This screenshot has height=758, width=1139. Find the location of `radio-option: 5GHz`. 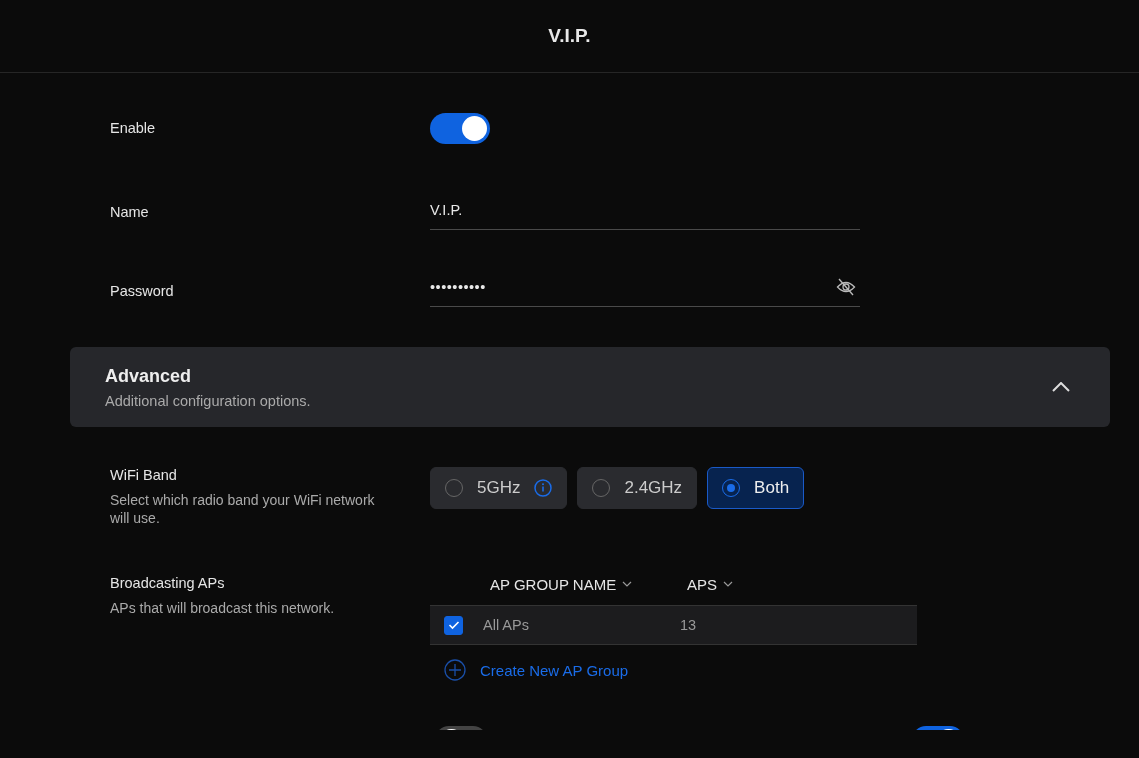

radio-option: 5GHz is located at coordinates (499, 488).